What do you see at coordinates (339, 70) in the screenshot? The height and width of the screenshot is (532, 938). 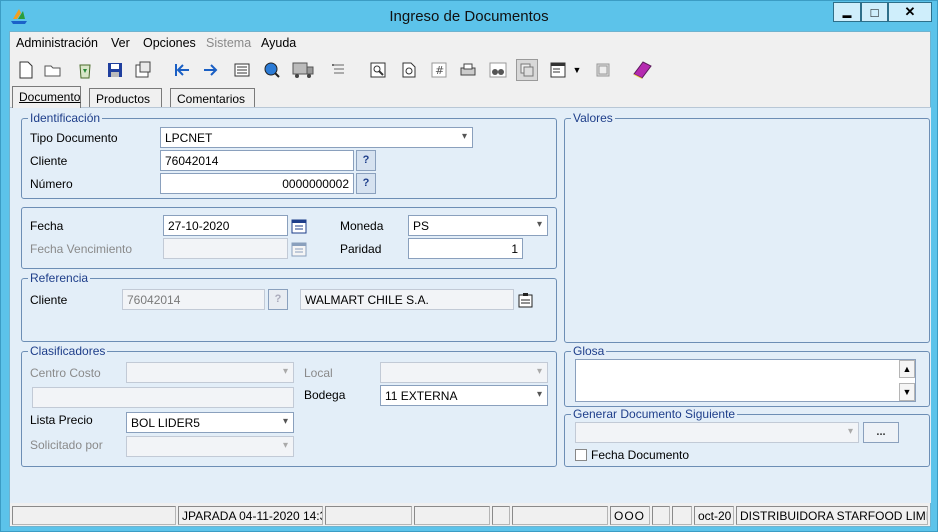 I see `edit-list-icon` at bounding box center [339, 70].